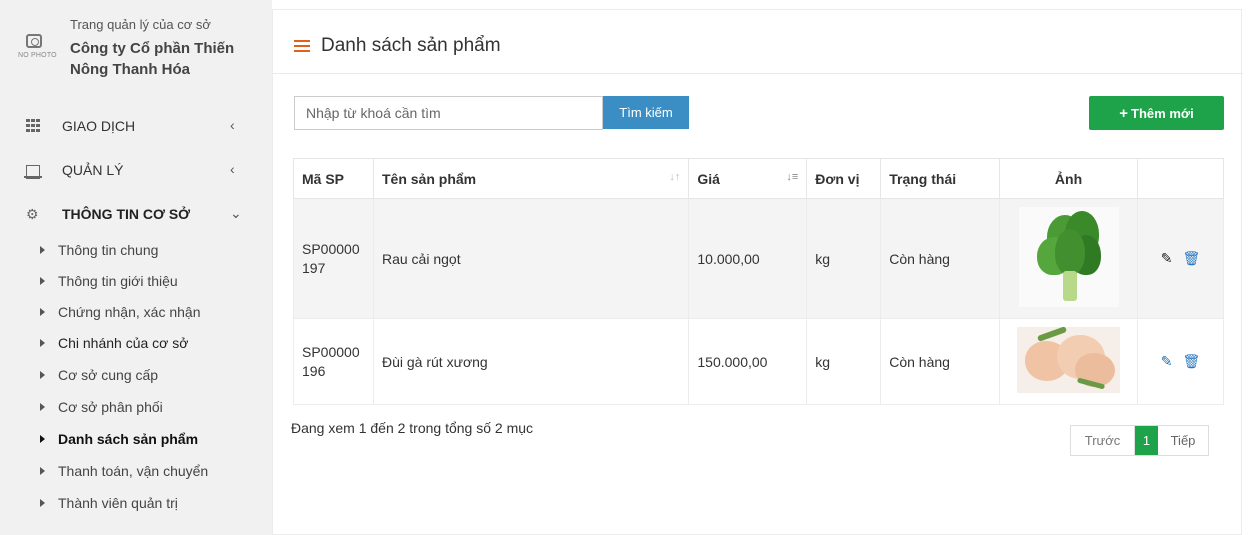 This screenshot has width=1253, height=535. What do you see at coordinates (411, 45) in the screenshot?
I see `page-title: Danh sách sản phẩm` at bounding box center [411, 45].